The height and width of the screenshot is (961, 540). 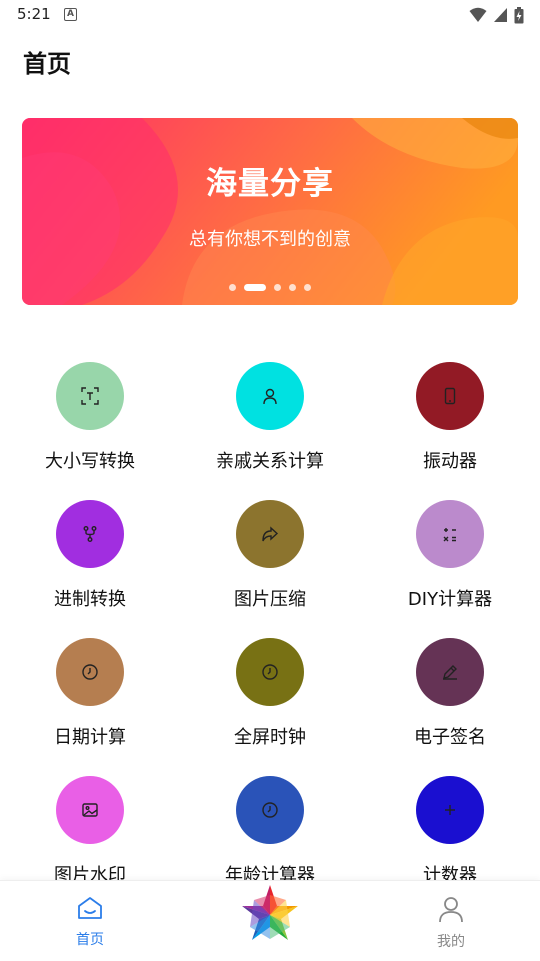 What do you see at coordinates (90, 922) in the screenshot?
I see `nav-home: 首页` at bounding box center [90, 922].